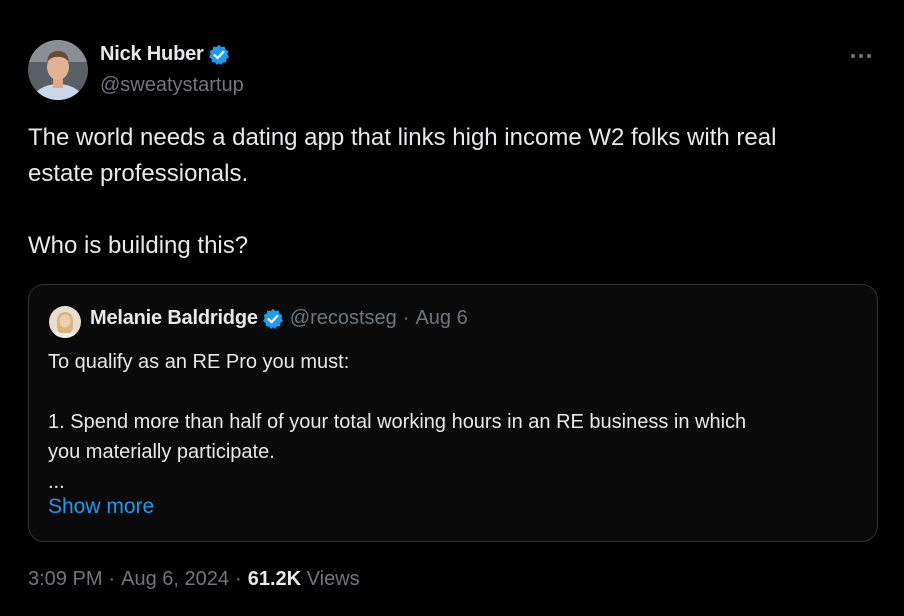 The height and width of the screenshot is (616, 904). I want to click on quoted-date: Aug 6, so click(441, 318).